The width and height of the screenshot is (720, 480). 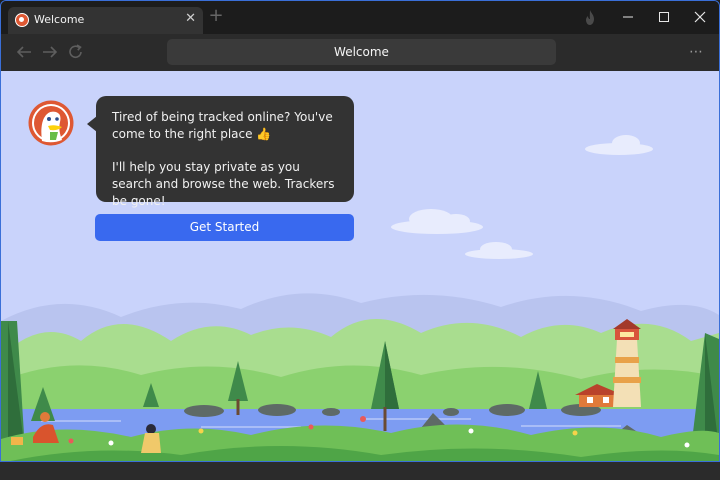 I want to click on minimize-button, so click(x=628, y=17).